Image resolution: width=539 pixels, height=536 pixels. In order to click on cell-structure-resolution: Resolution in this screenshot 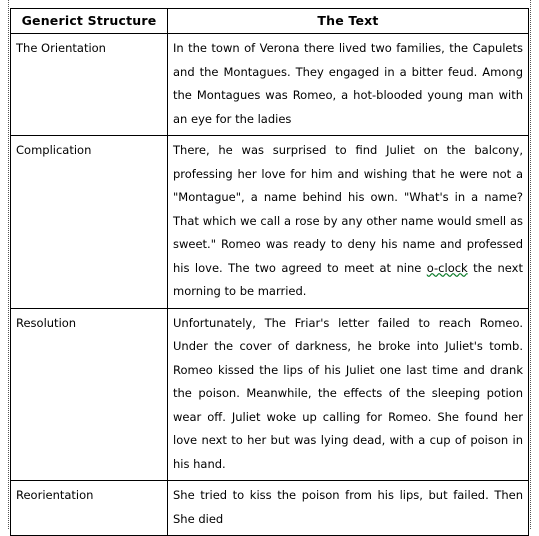, I will do `click(89, 394)`.